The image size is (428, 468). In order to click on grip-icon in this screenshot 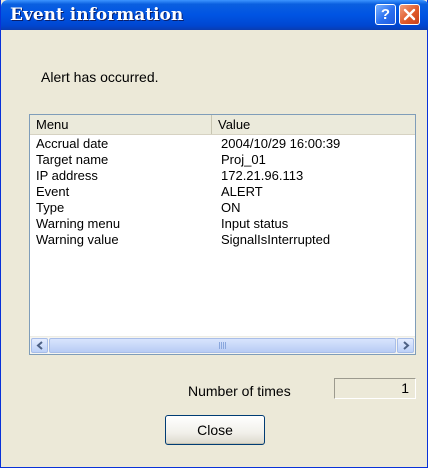, I will do `click(222, 345)`.